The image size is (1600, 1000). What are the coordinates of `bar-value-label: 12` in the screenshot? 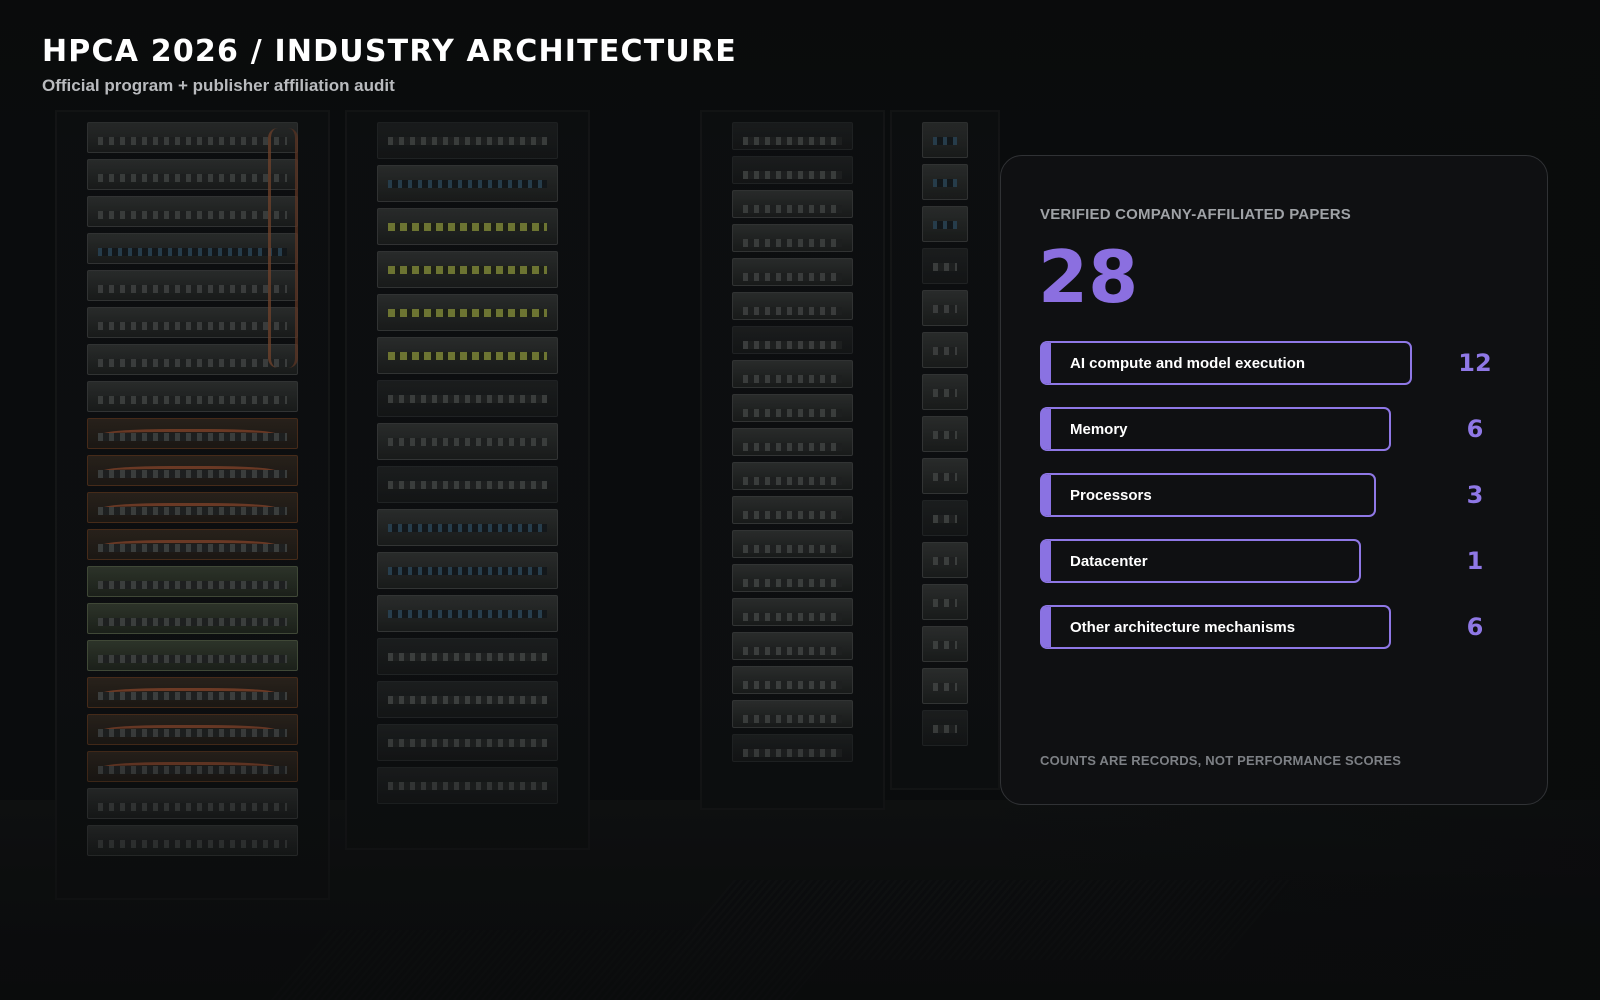 It's located at (1475, 363).